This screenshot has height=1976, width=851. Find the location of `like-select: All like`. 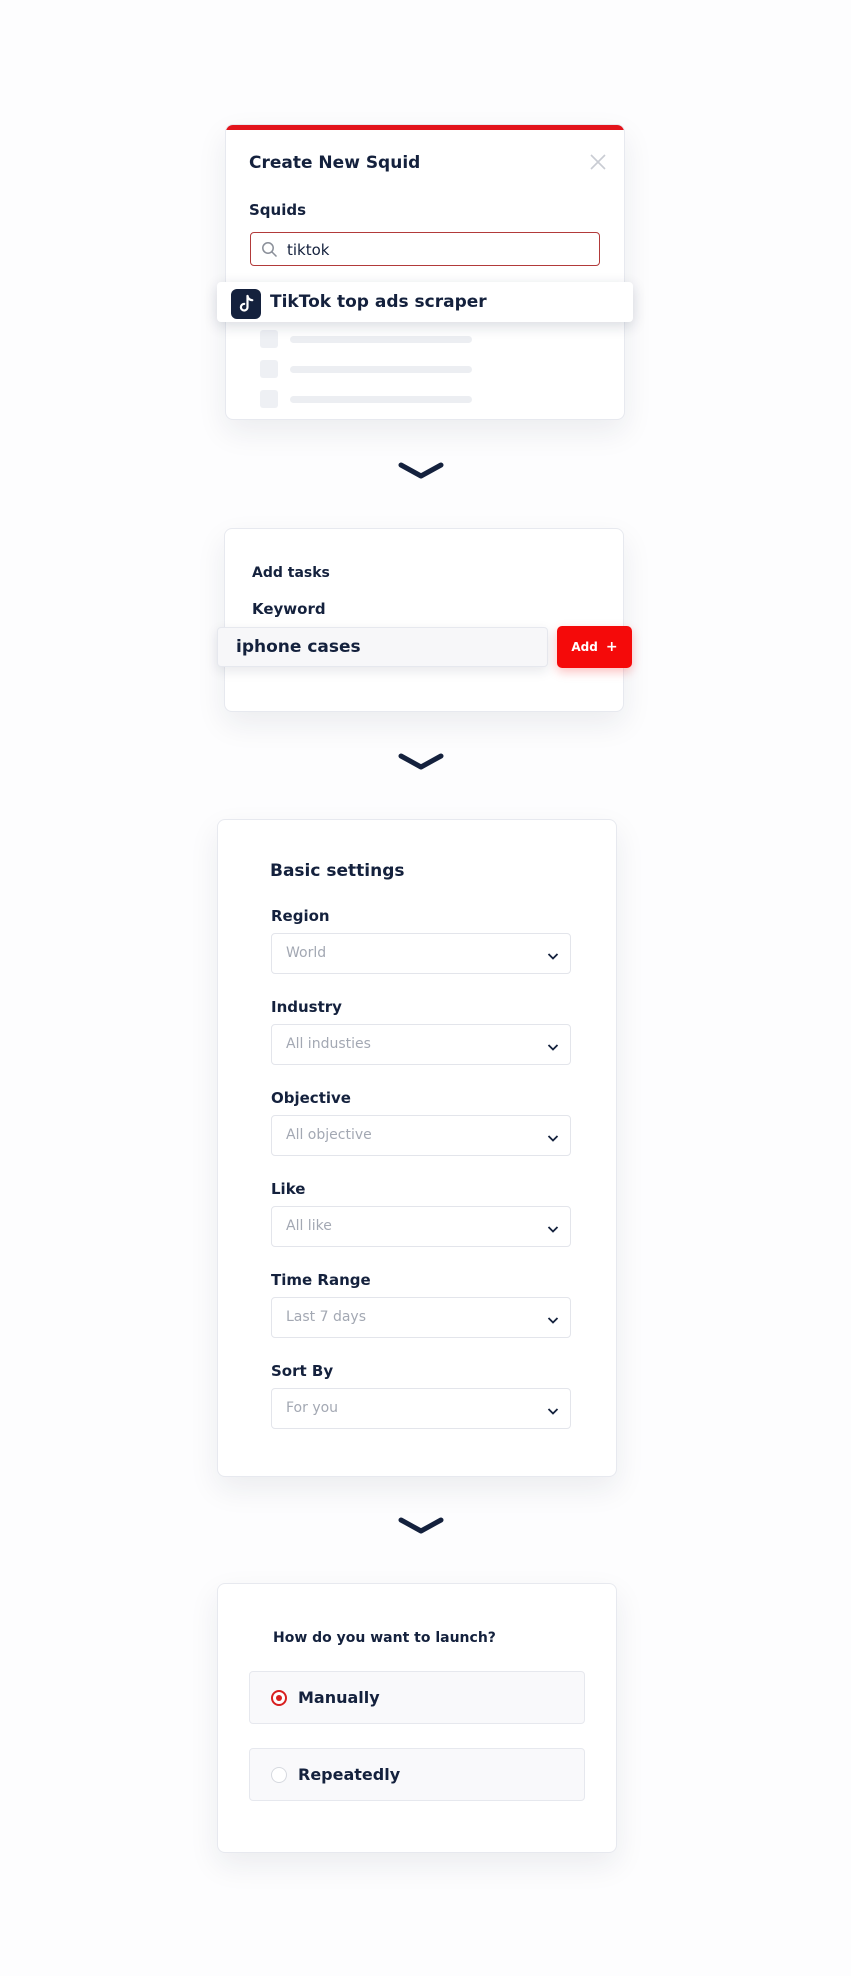

like-select: All like is located at coordinates (421, 1226).